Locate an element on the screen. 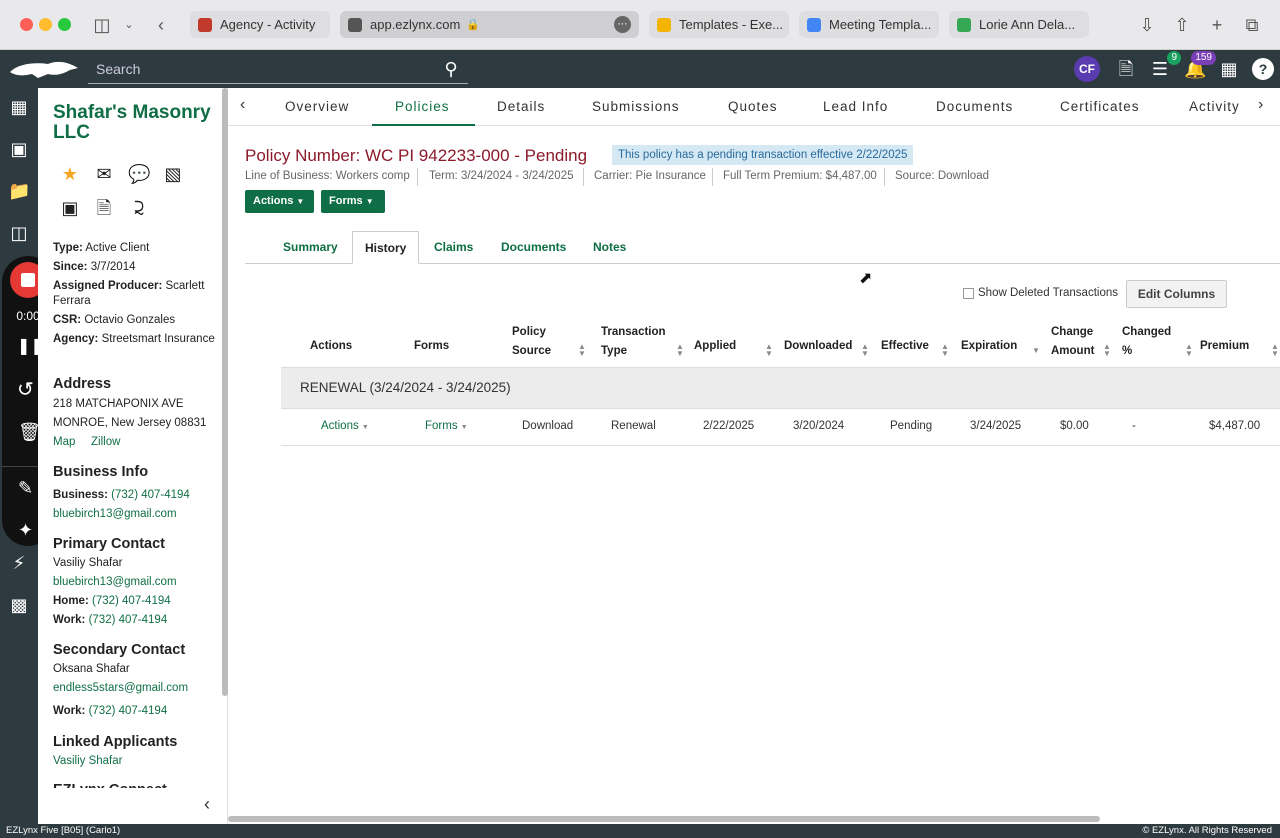  forms-button: Forms ▼ is located at coordinates (353, 201).